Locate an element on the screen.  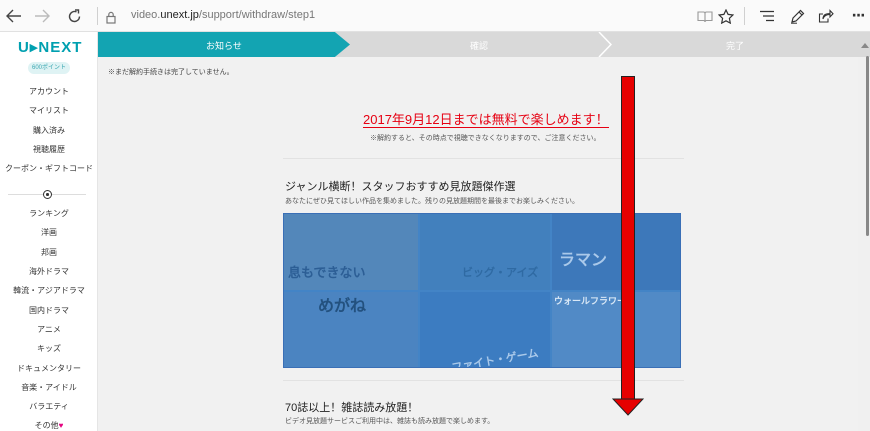
sidebar-item-overseas-drama: 海外ドラマ is located at coordinates (49, 271).